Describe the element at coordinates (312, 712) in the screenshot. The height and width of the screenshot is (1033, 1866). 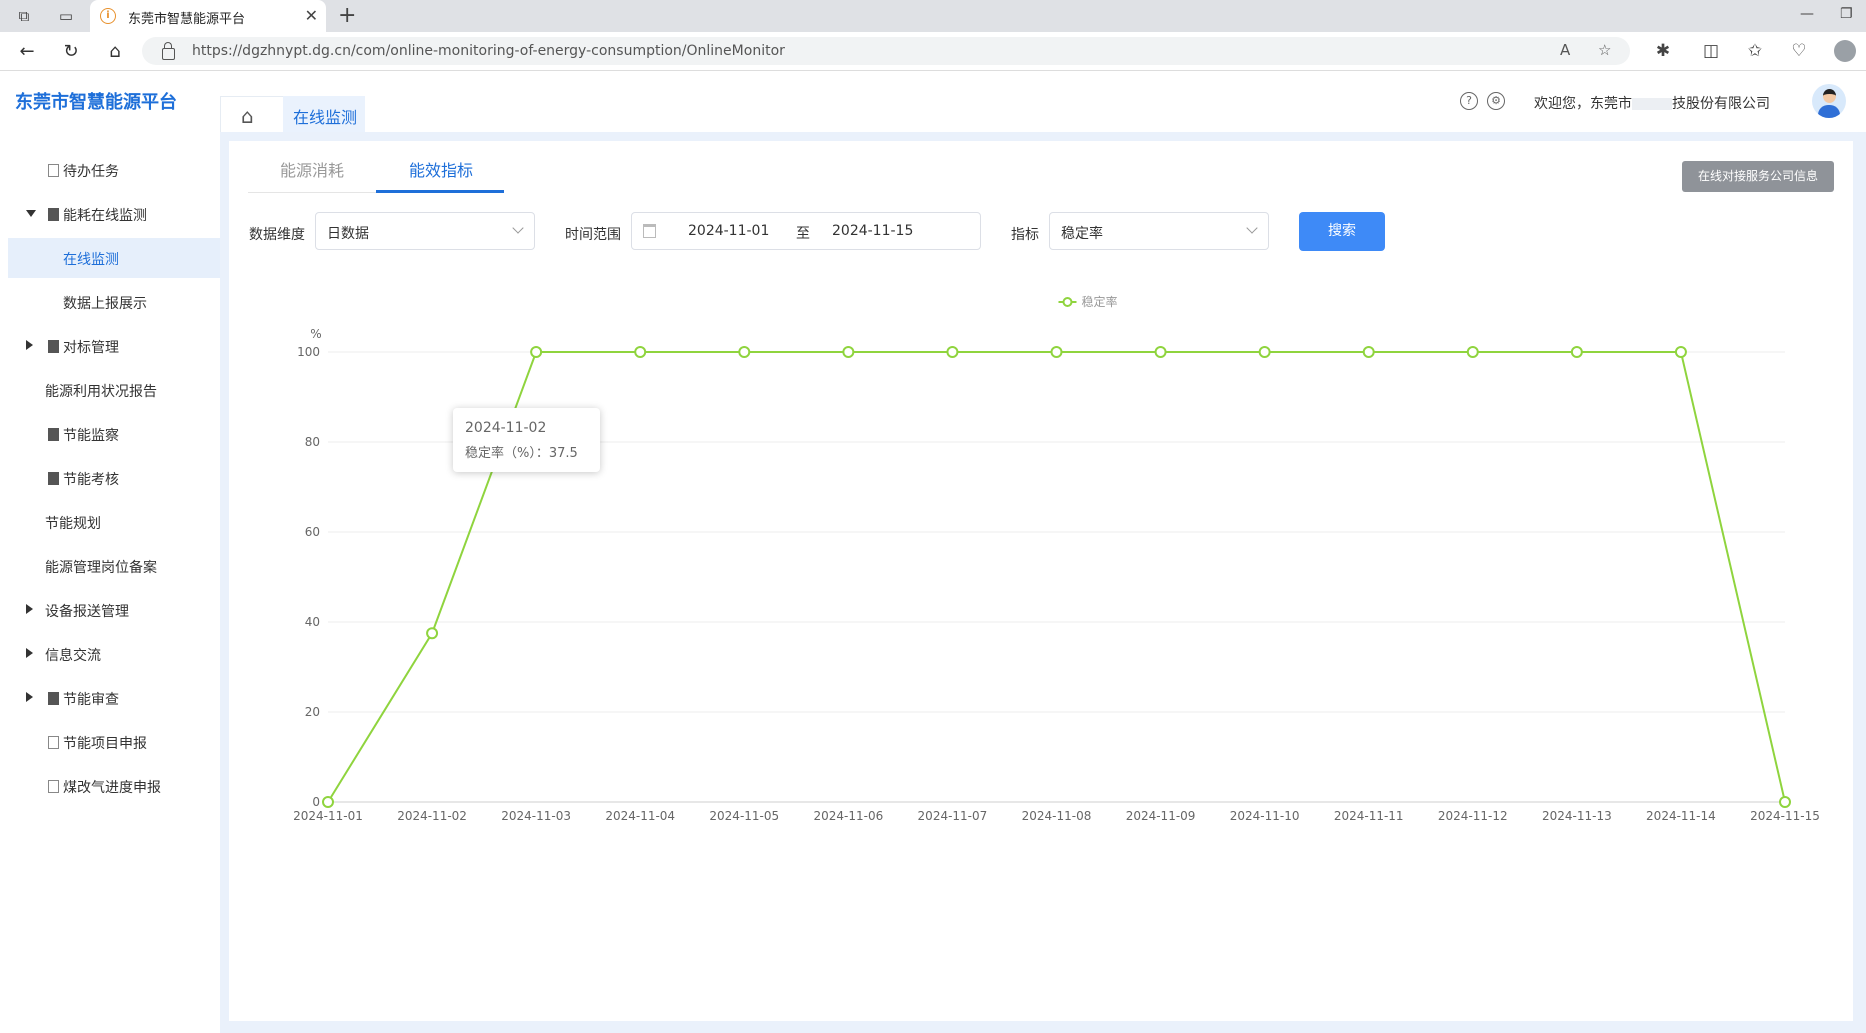
I see `y-tick-label: 20` at that location.